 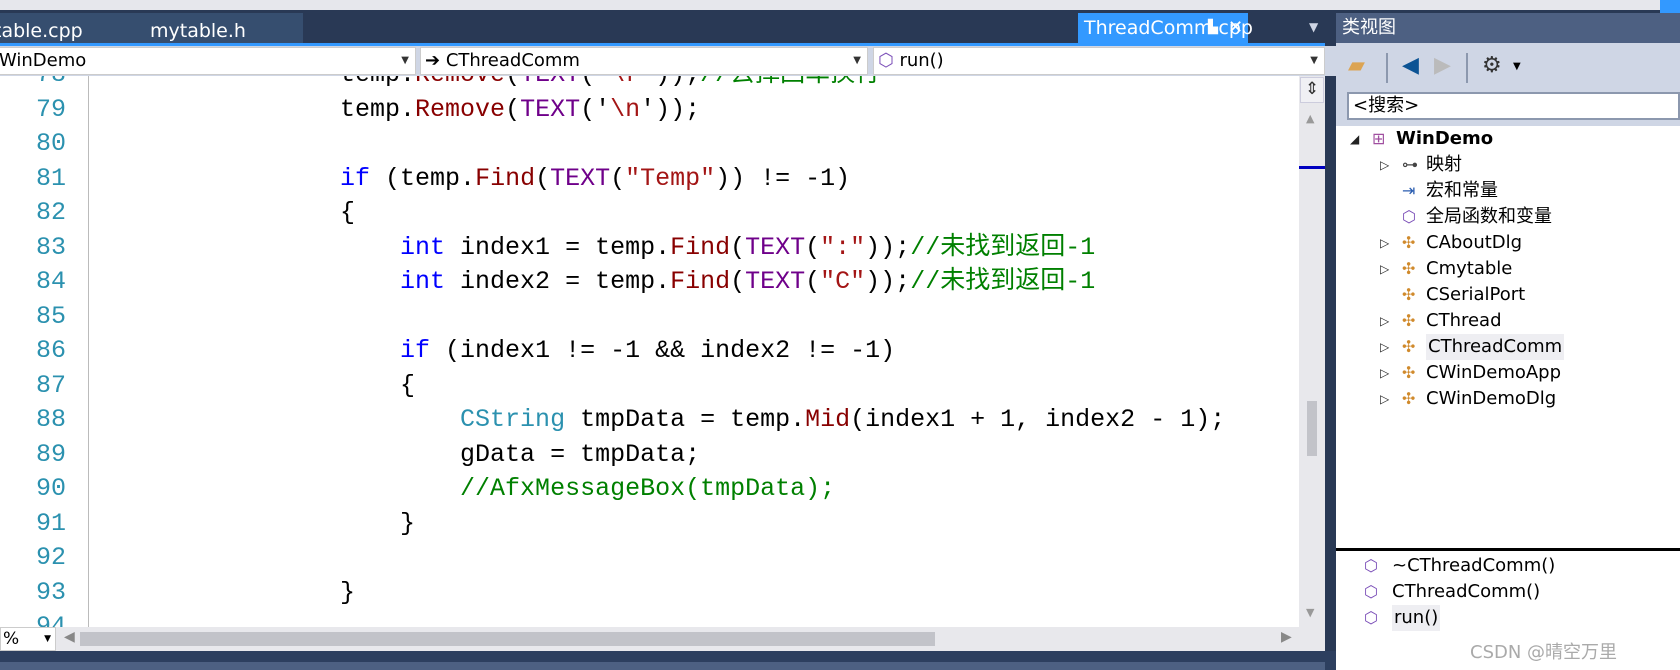 I want to click on member-list: ⬡ ~CThreadComm() ⬡ CThreadComm() ⬡ run(), so click(x=1508, y=592).